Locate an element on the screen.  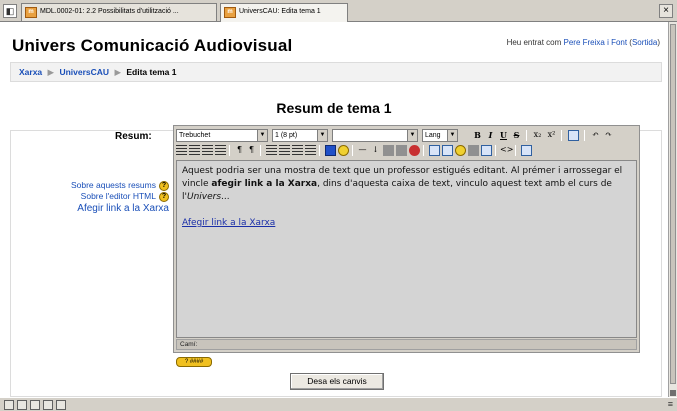
editor-inline-link: Afegir link a la Xarxa is located at coordinates (228, 223).